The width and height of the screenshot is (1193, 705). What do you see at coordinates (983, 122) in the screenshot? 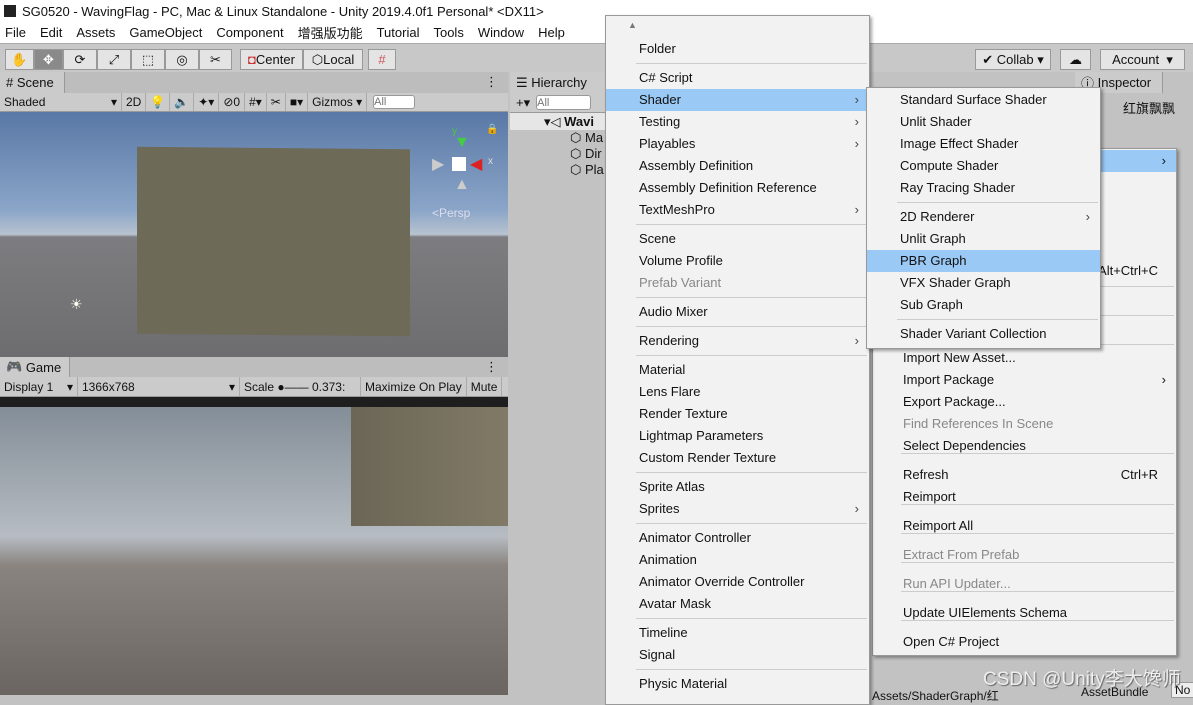
I see `menu-item-unlit-shader: Unlit Shader` at bounding box center [983, 122].